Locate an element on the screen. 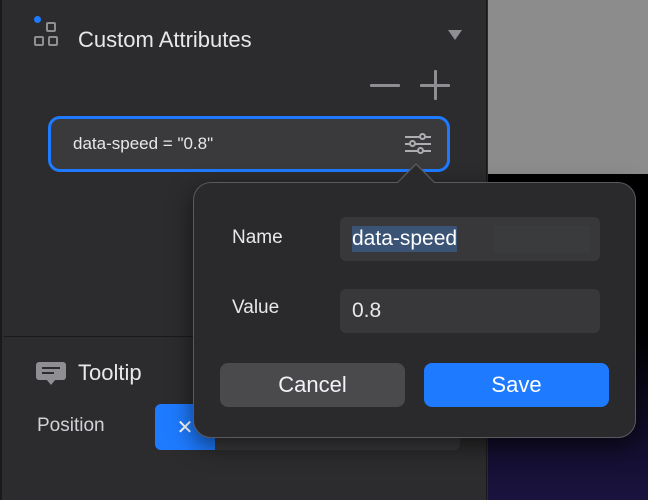 Image resolution: width=648 pixels, height=500 pixels. save-button: Save is located at coordinates (516, 385).